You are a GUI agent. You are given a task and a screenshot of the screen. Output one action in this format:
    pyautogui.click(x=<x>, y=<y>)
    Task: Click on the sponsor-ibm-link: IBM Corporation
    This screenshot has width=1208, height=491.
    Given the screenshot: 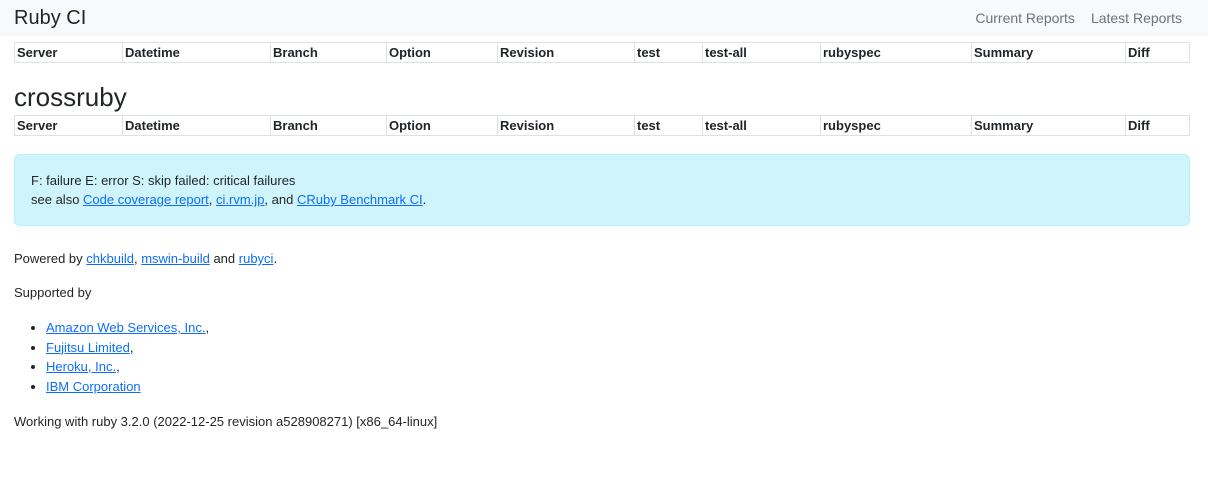 What is the action you would take?
    pyautogui.click(x=93, y=386)
    